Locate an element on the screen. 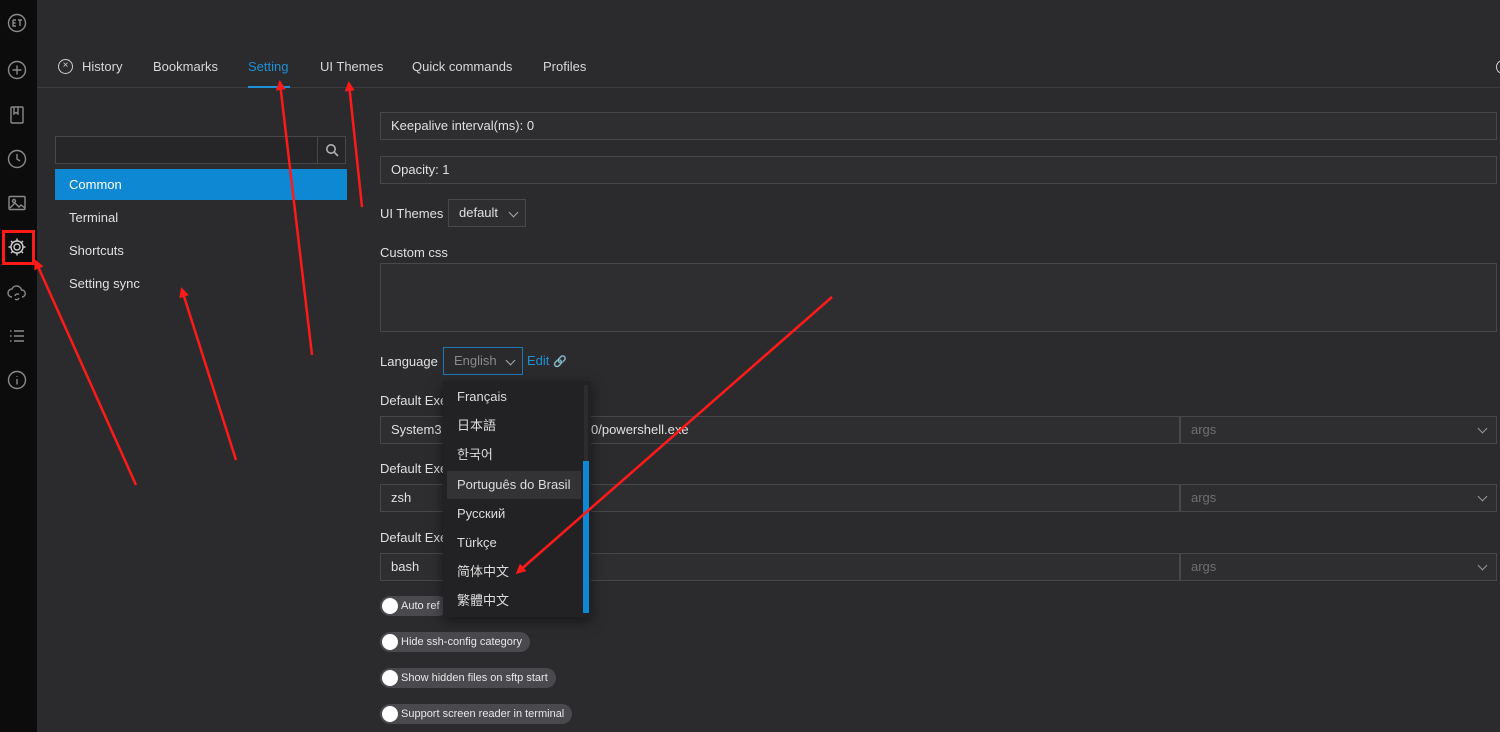  dropdown-scrollbar-thumb is located at coordinates (586, 537).